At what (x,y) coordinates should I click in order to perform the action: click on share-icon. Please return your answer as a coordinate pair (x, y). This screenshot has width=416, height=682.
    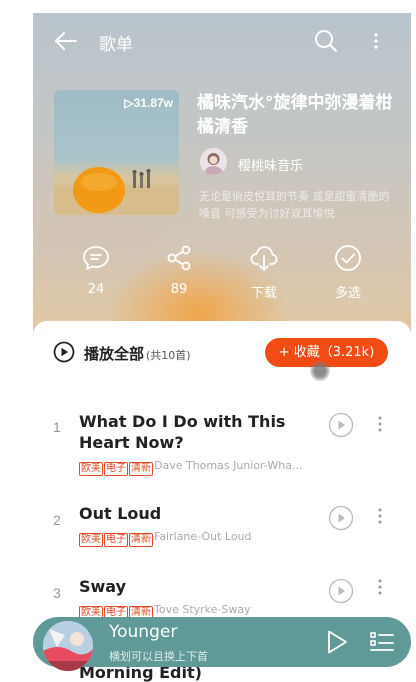
    Looking at the image, I should click on (179, 258).